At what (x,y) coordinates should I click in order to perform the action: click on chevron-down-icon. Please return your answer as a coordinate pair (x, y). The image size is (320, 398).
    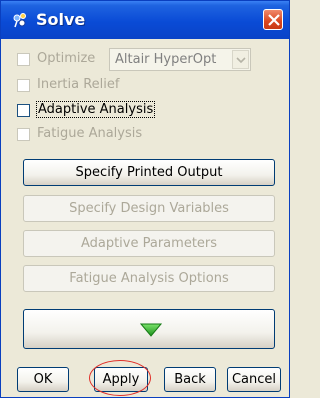
    Looking at the image, I should click on (241, 60).